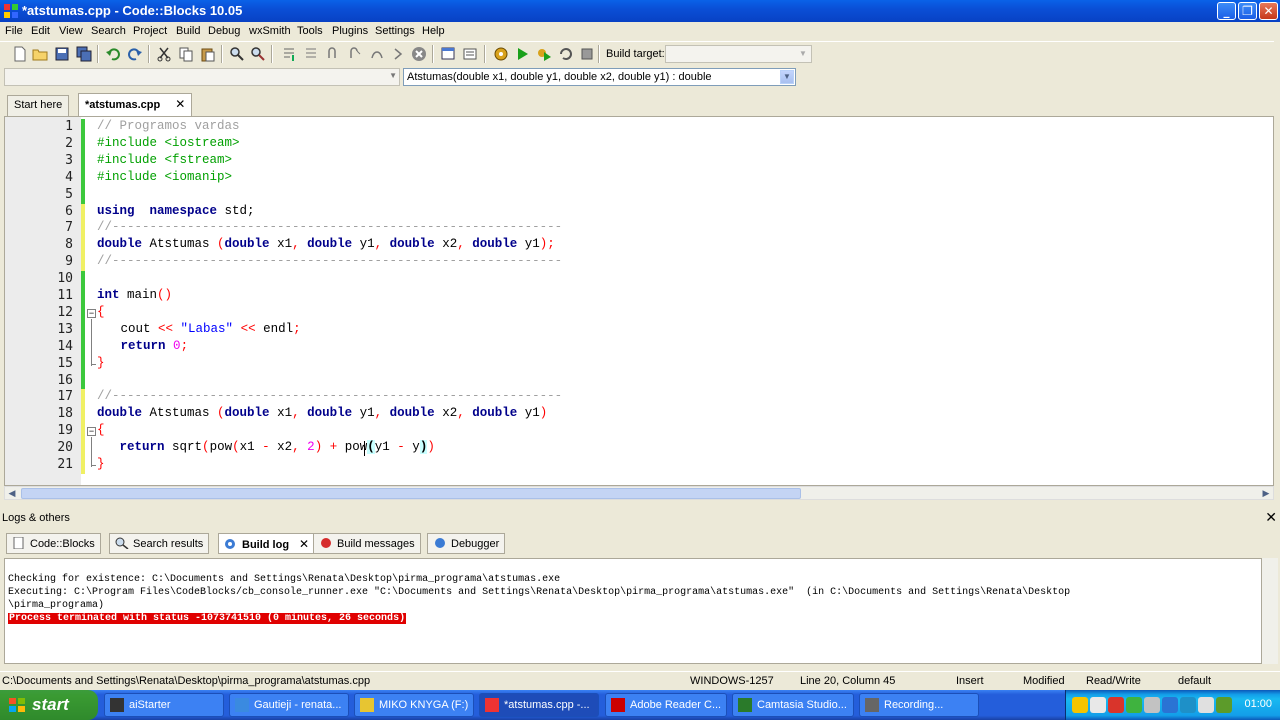  I want to click on menu-build: Build, so click(188, 31).